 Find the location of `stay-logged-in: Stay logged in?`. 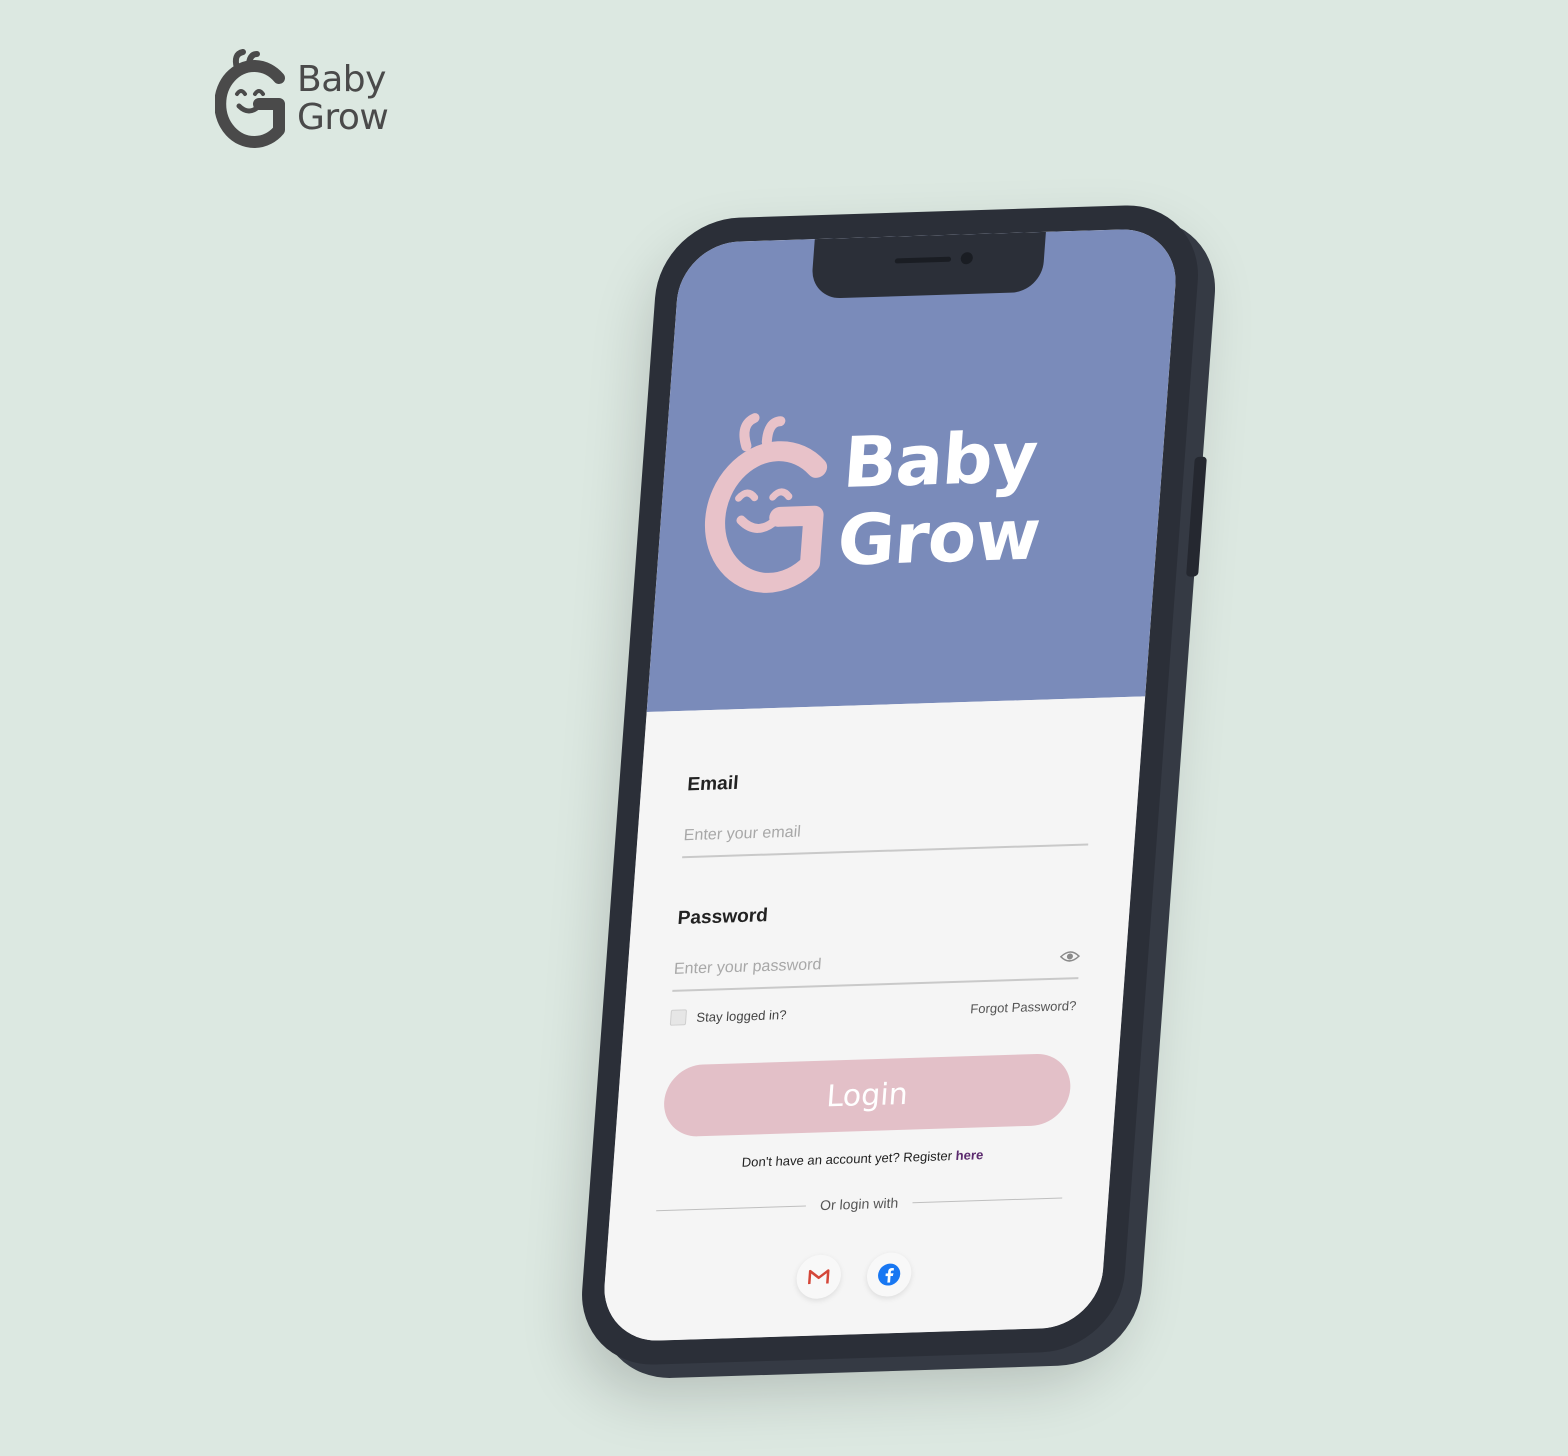

stay-logged-in: Stay logged in? is located at coordinates (728, 1016).